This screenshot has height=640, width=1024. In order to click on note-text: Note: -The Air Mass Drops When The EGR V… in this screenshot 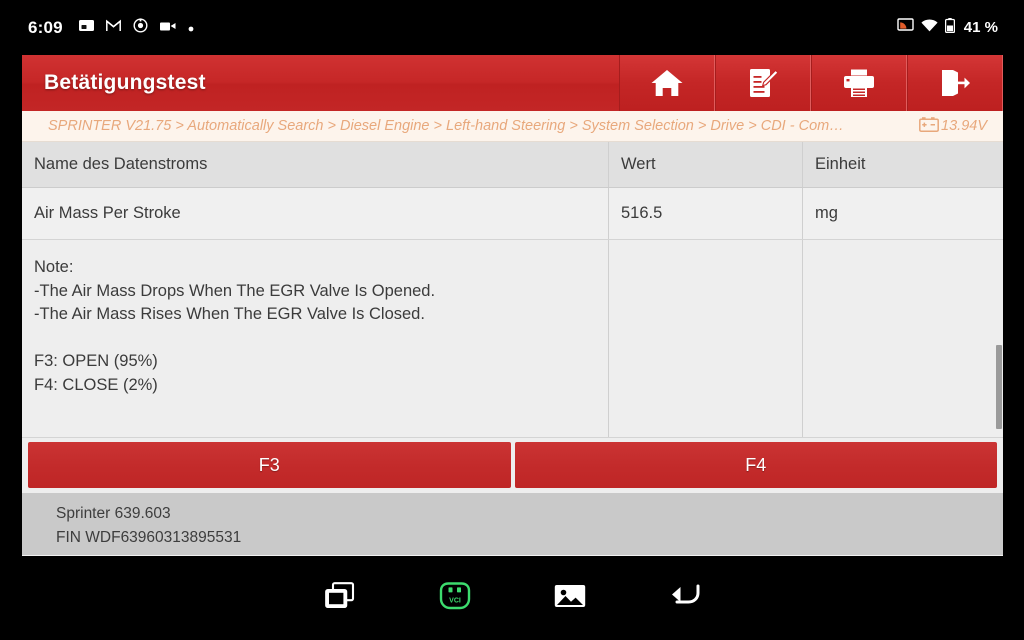, I will do `click(235, 326)`.